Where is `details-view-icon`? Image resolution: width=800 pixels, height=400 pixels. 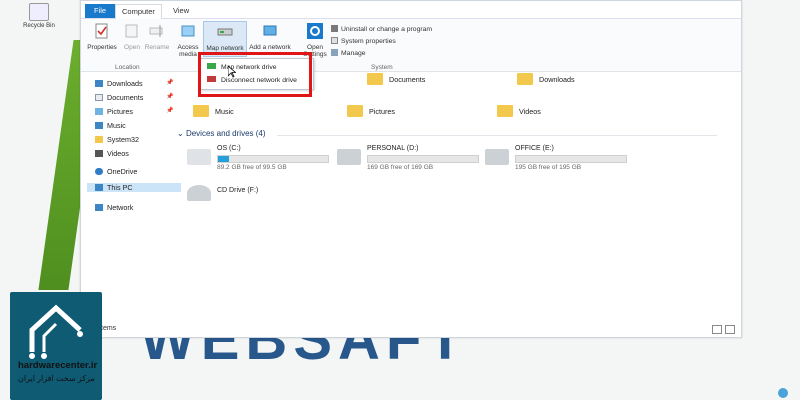 details-view-icon is located at coordinates (717, 329).